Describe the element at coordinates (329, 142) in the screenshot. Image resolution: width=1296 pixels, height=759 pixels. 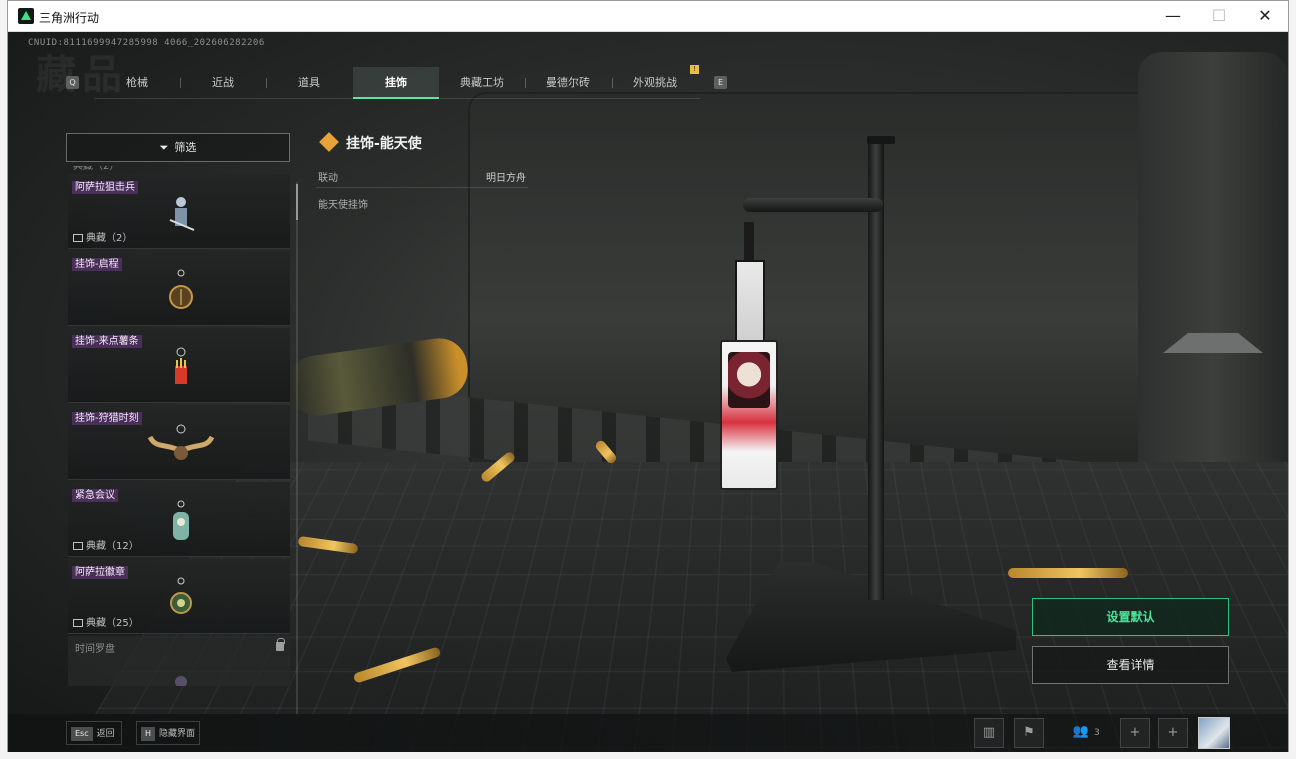
I see `rarity-diamond-icon` at that location.